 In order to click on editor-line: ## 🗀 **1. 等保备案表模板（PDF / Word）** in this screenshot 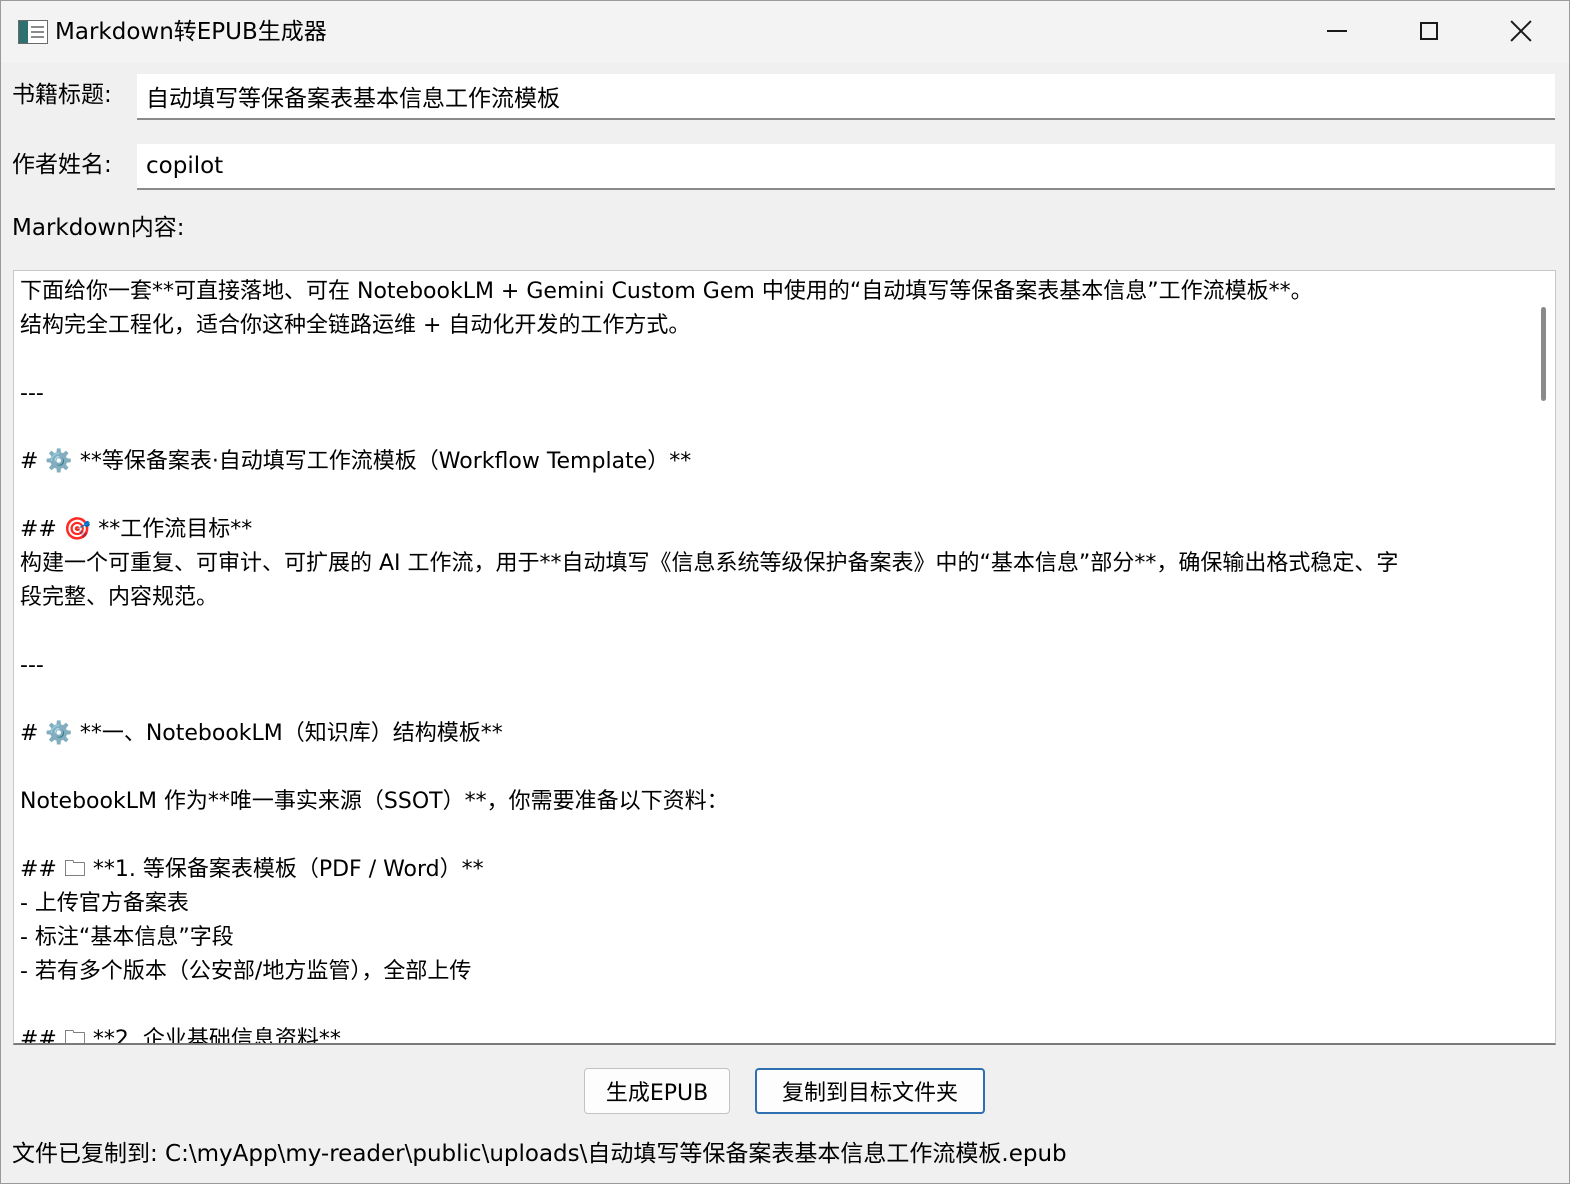, I will do `click(252, 869)`.